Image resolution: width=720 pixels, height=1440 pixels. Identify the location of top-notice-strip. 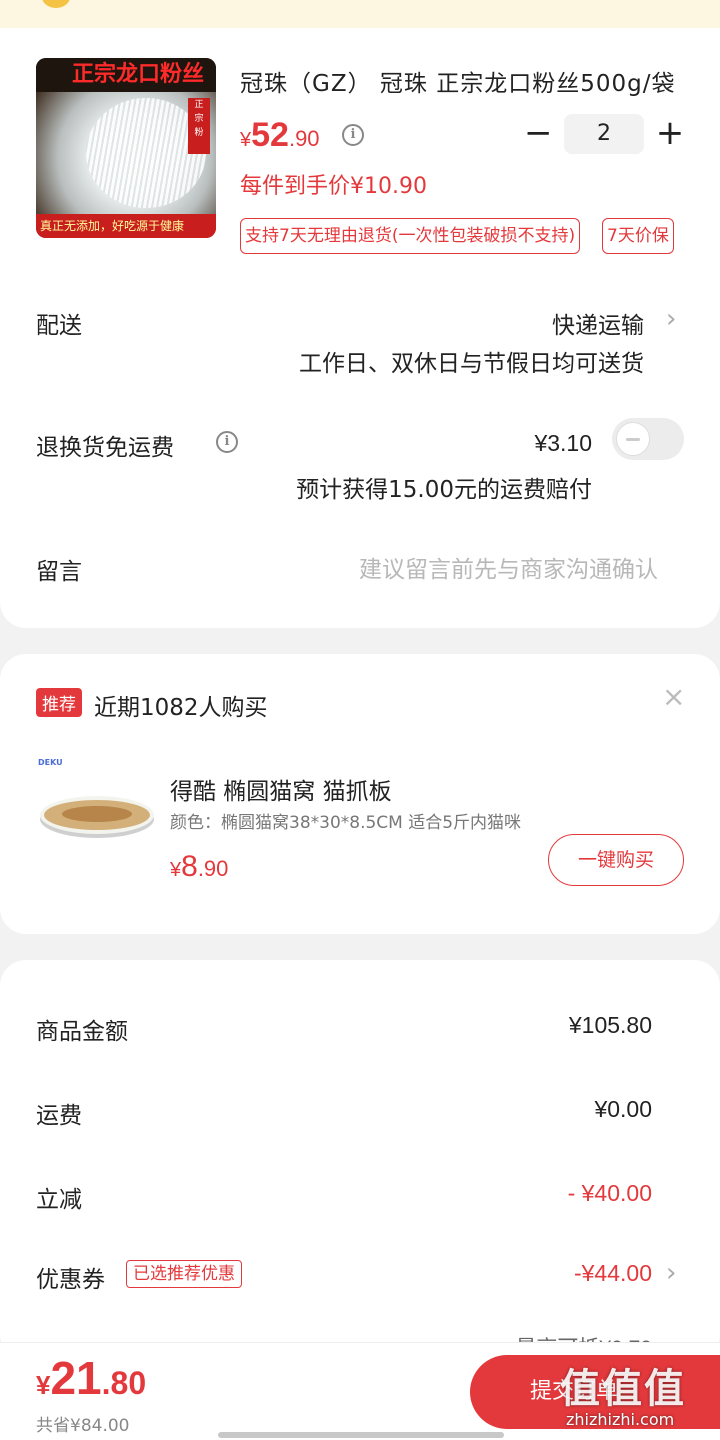
(360, 15).